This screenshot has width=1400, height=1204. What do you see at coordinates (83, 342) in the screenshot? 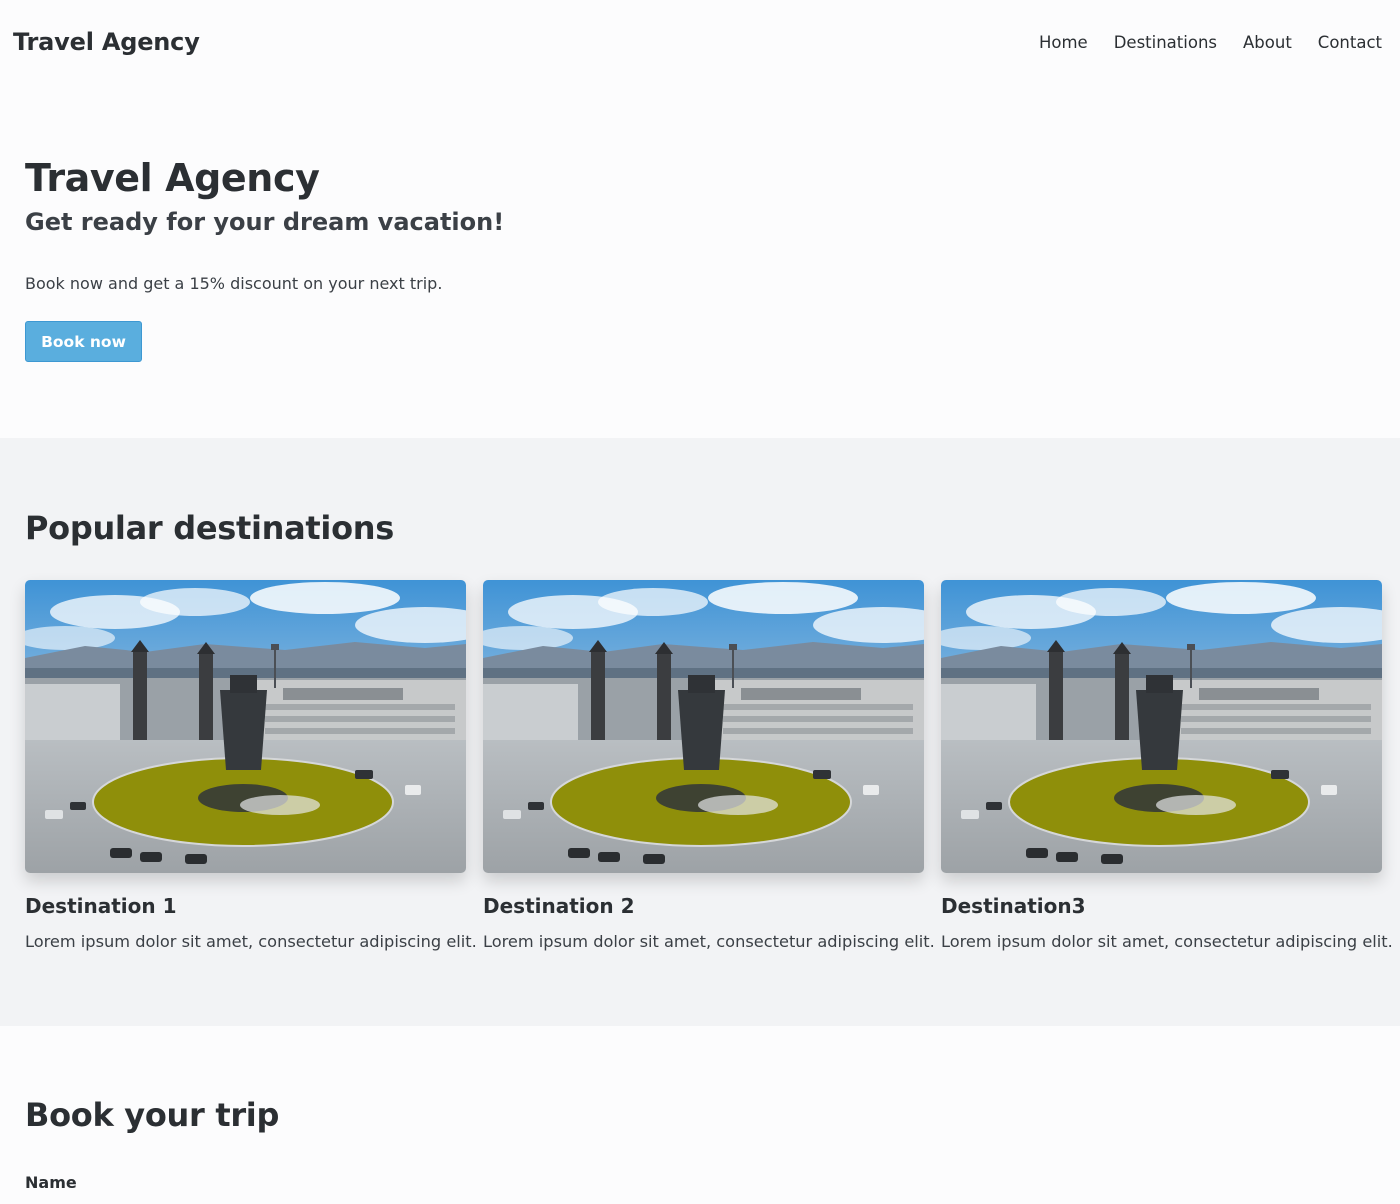
I see `book-now-button: Book now` at bounding box center [83, 342].